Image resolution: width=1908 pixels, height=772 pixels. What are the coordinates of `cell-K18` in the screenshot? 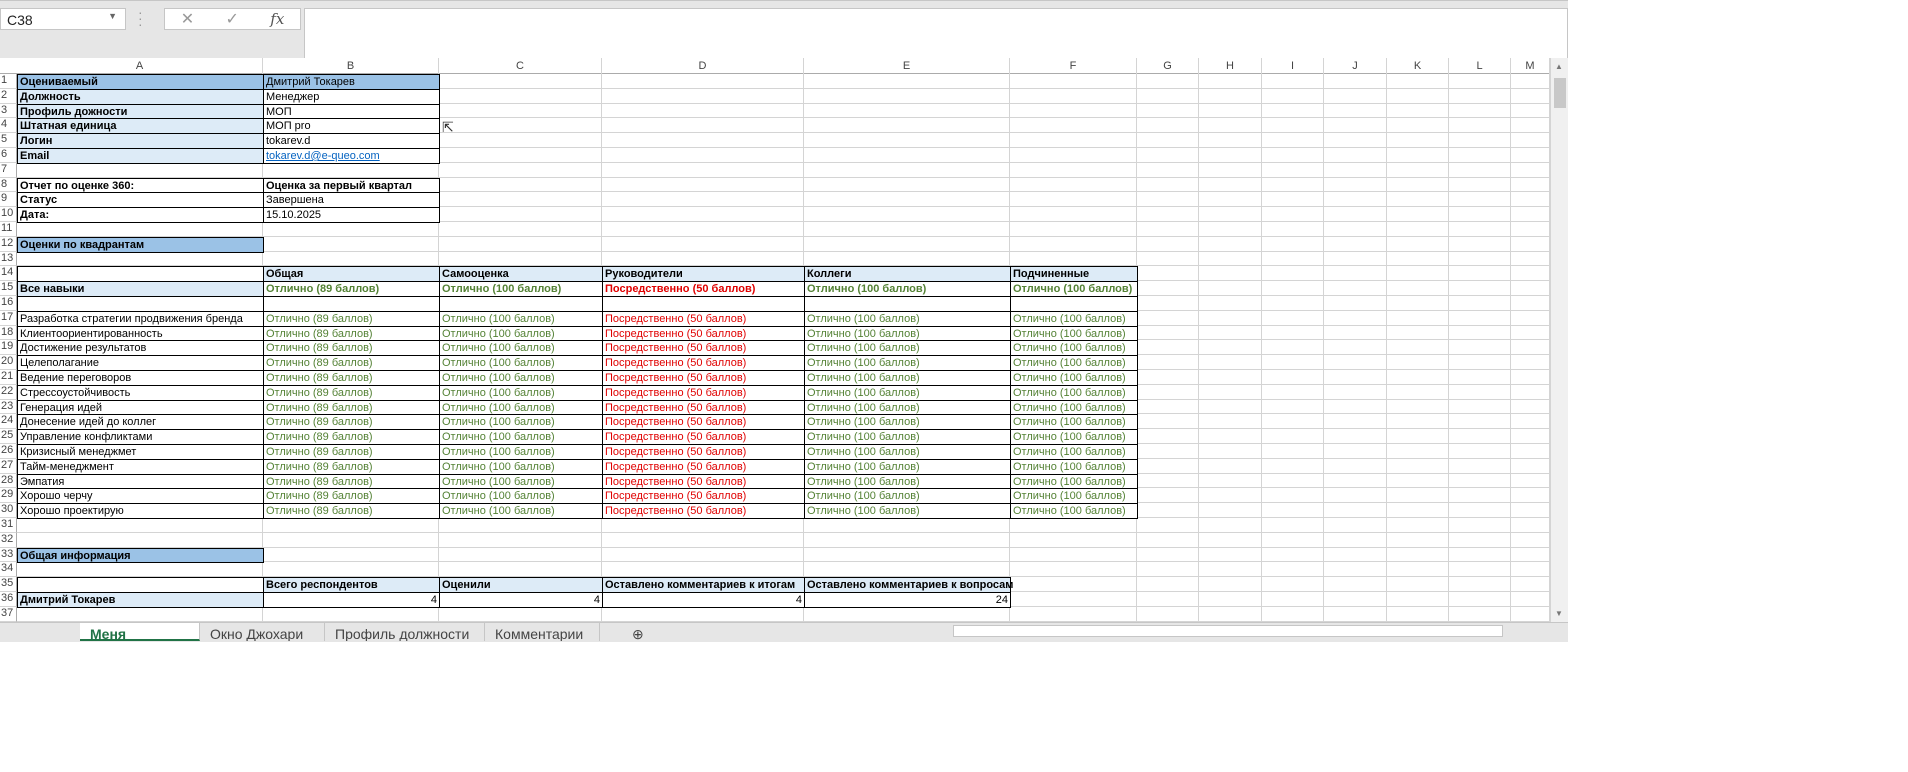 It's located at (1418, 333).